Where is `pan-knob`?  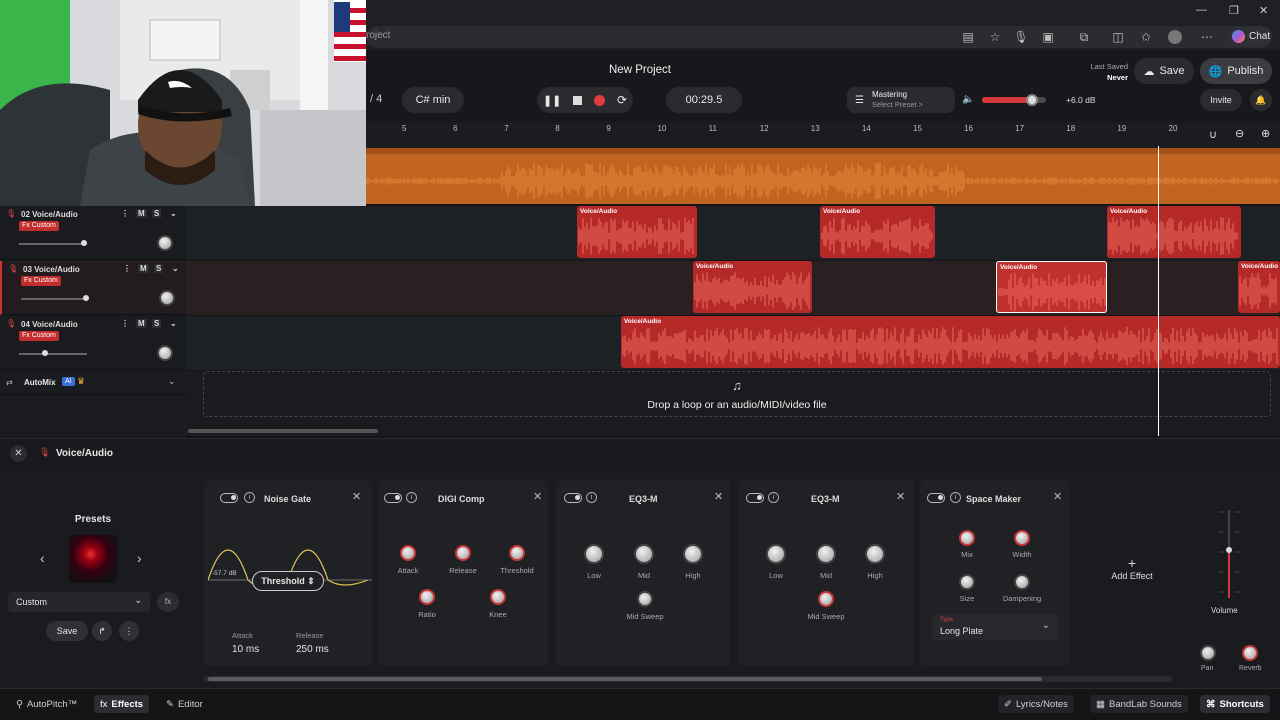 pan-knob is located at coordinates (1208, 653).